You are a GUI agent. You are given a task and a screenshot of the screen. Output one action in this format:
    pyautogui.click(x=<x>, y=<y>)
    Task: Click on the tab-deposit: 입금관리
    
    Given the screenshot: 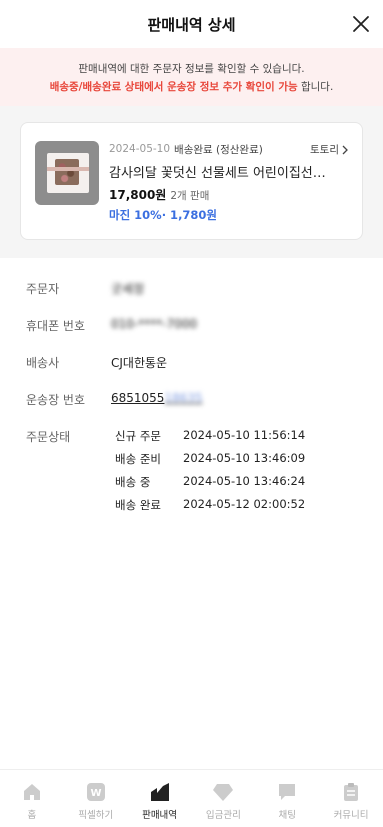 What is the action you would take?
    pyautogui.click(x=223, y=798)
    